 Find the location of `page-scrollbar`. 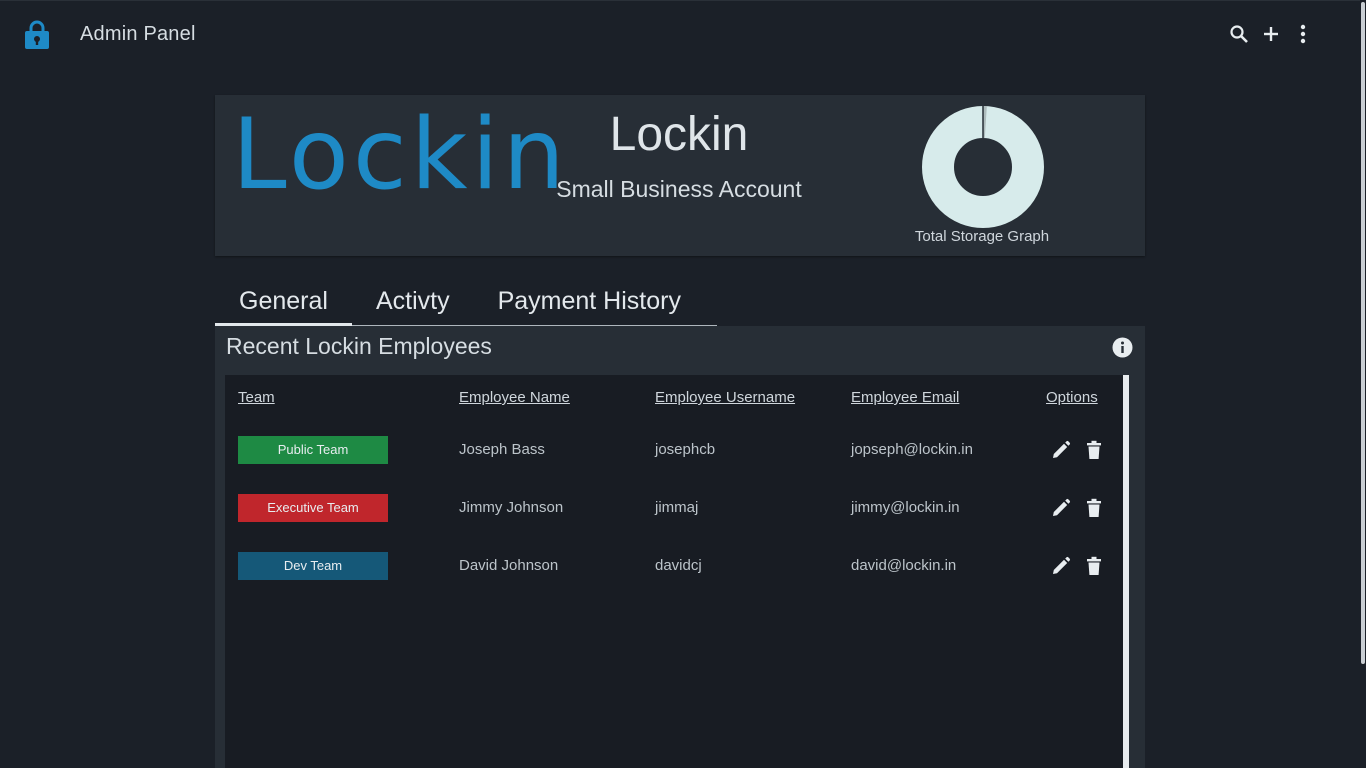

page-scrollbar is located at coordinates (1363, 384).